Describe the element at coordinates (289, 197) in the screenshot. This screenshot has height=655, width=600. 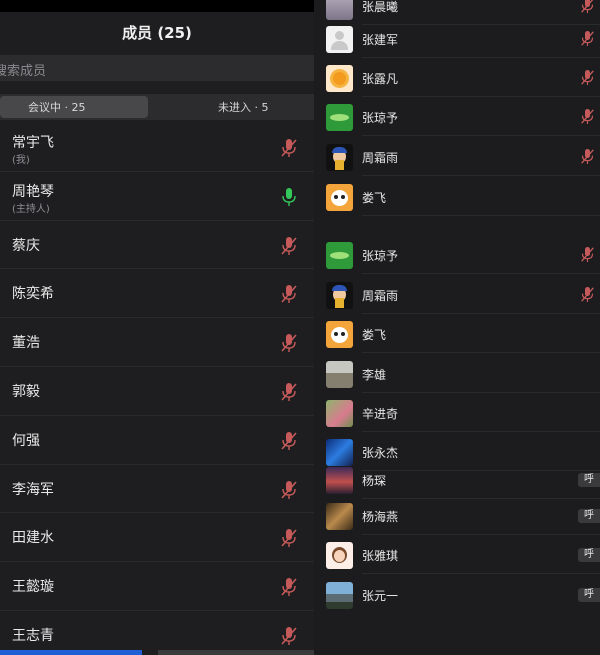
I see `mic-icon` at that location.